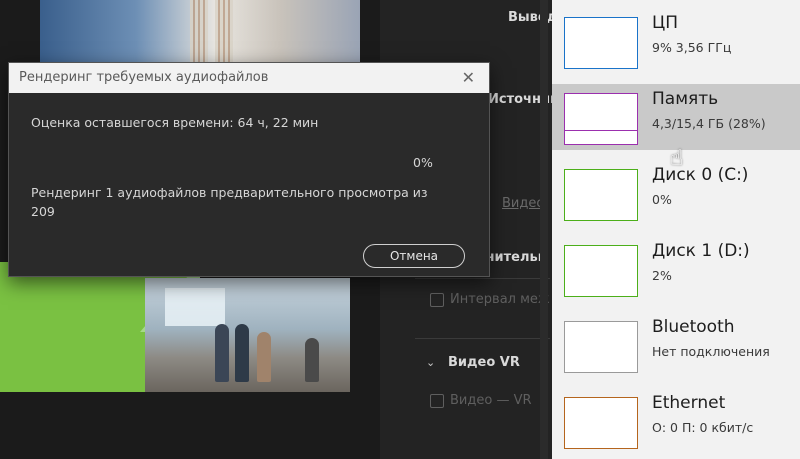  I want to click on perf-item-6: Ethernet О: 0 П: 0 кбит/с, so click(676, 421).